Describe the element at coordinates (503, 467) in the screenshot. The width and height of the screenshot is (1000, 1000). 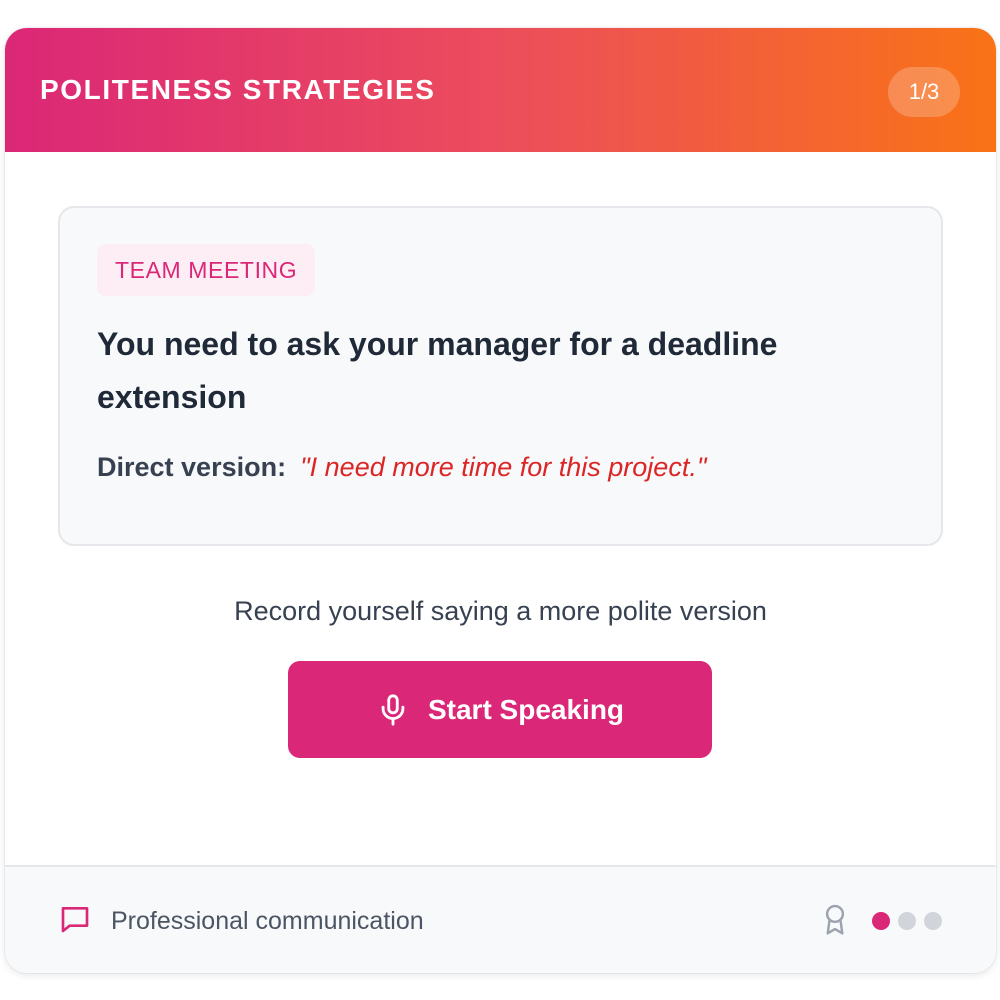
I see `direct-version-quote: "I need more time for this project."` at that location.